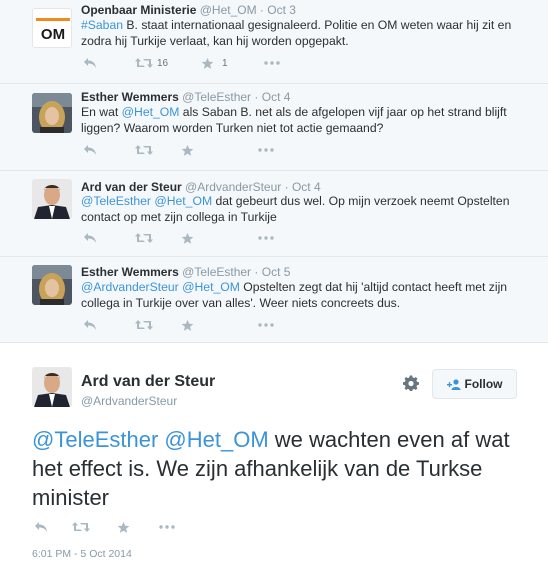 This screenshot has height=572, width=548. What do you see at coordinates (225, 63) in the screenshot?
I see `favorite-count: 1` at bounding box center [225, 63].